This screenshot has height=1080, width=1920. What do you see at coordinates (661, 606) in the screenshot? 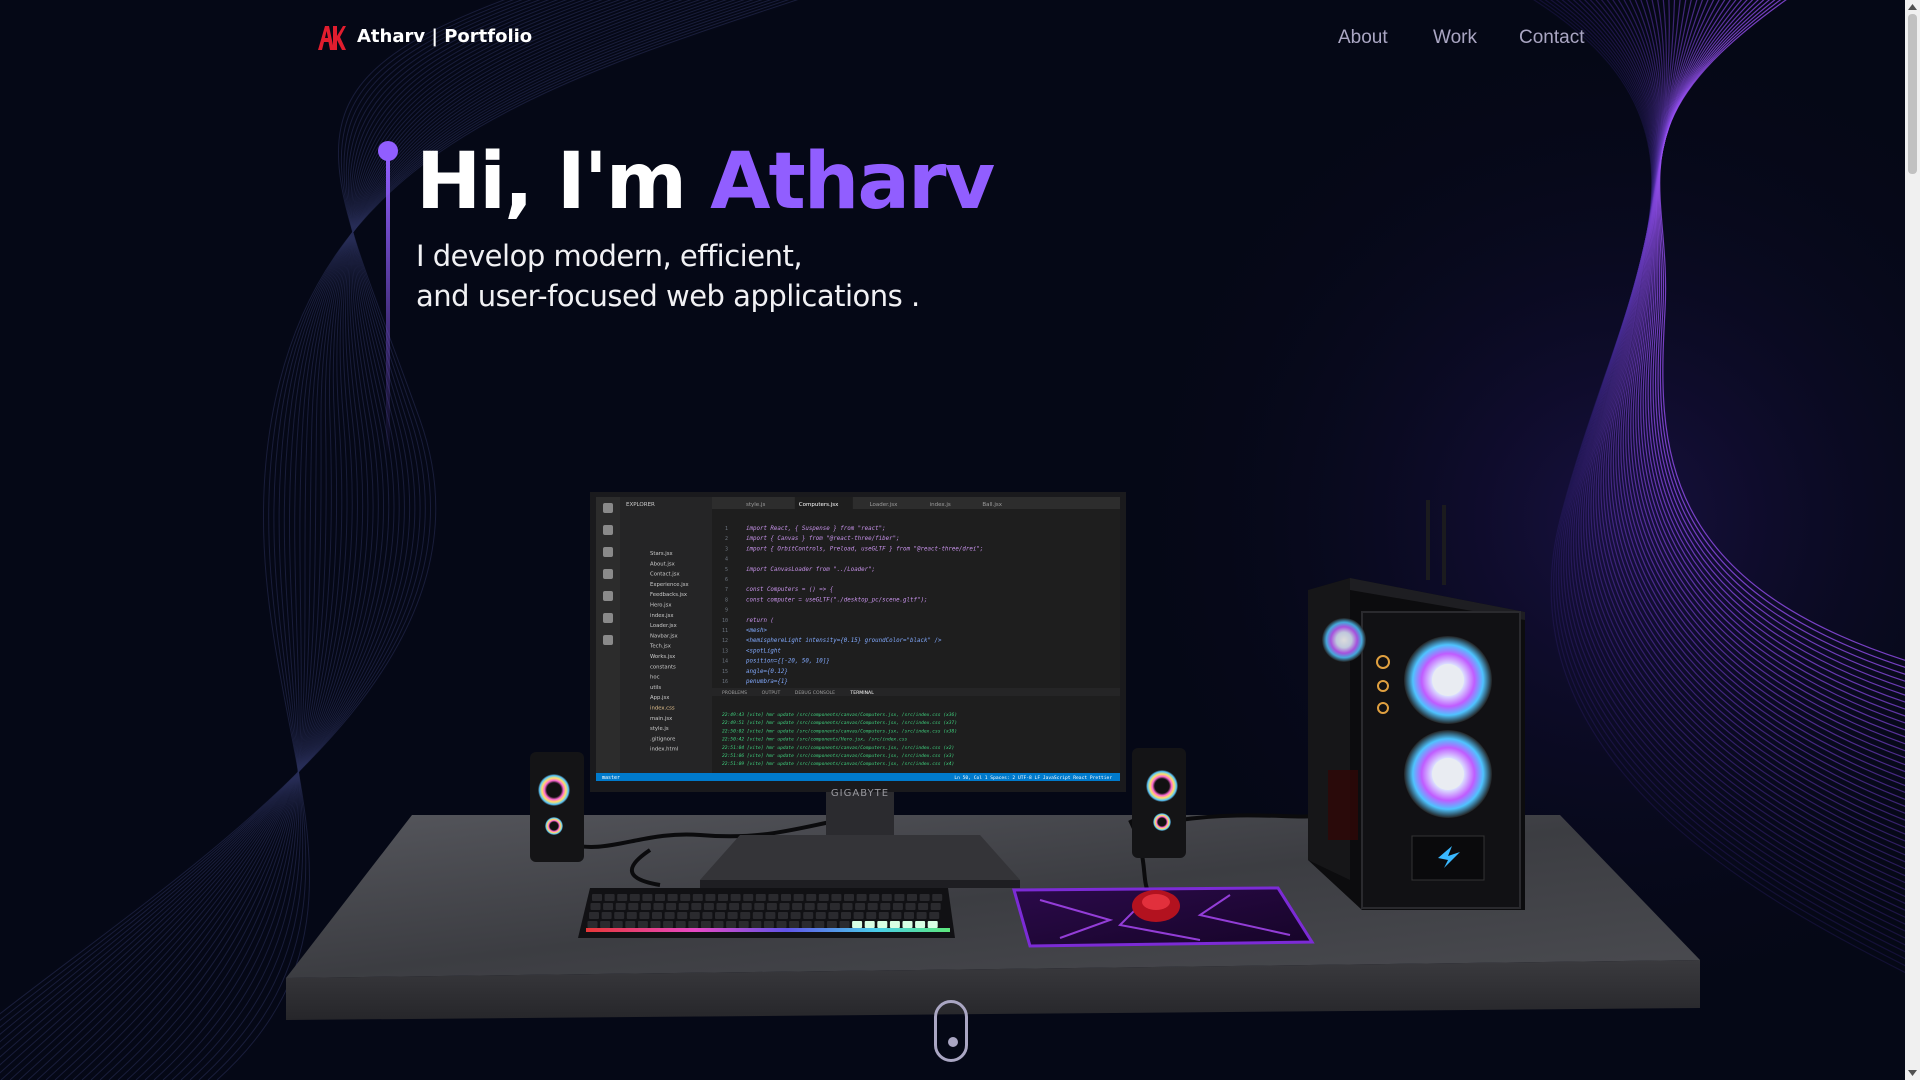
I see `explorer-file: Hero.jsx` at bounding box center [661, 606].